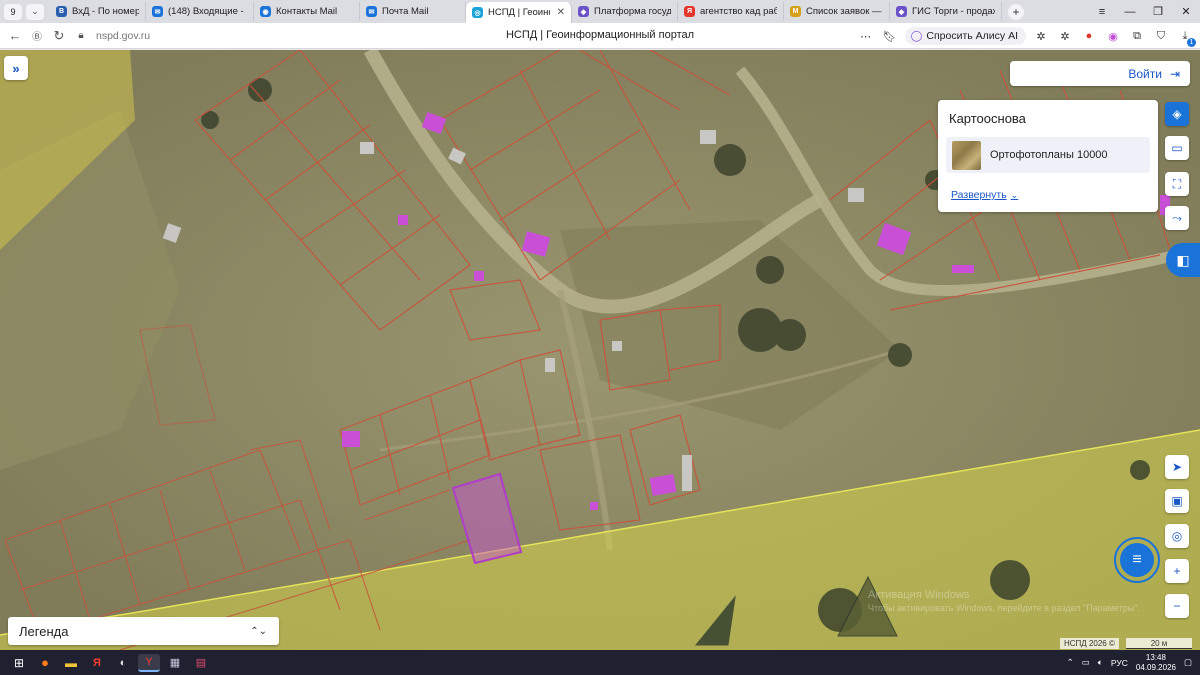  What do you see at coordinates (1130, 11) in the screenshot?
I see `minimize-icon: —` at bounding box center [1130, 11].